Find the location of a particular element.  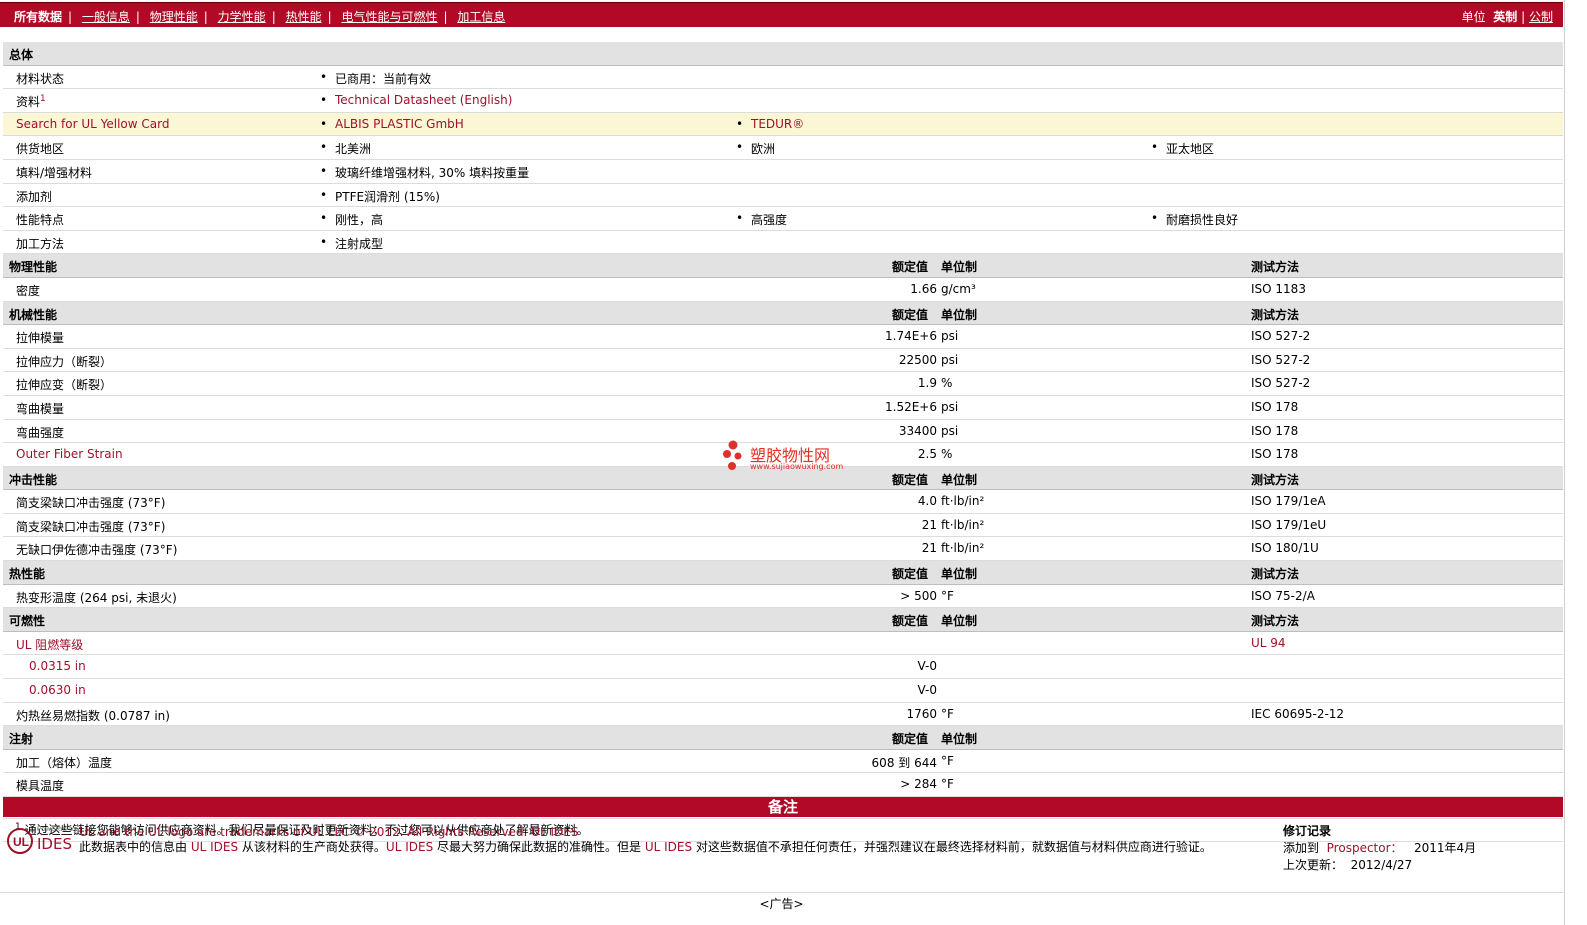

section-general: 总体 is located at coordinates (783, 54).